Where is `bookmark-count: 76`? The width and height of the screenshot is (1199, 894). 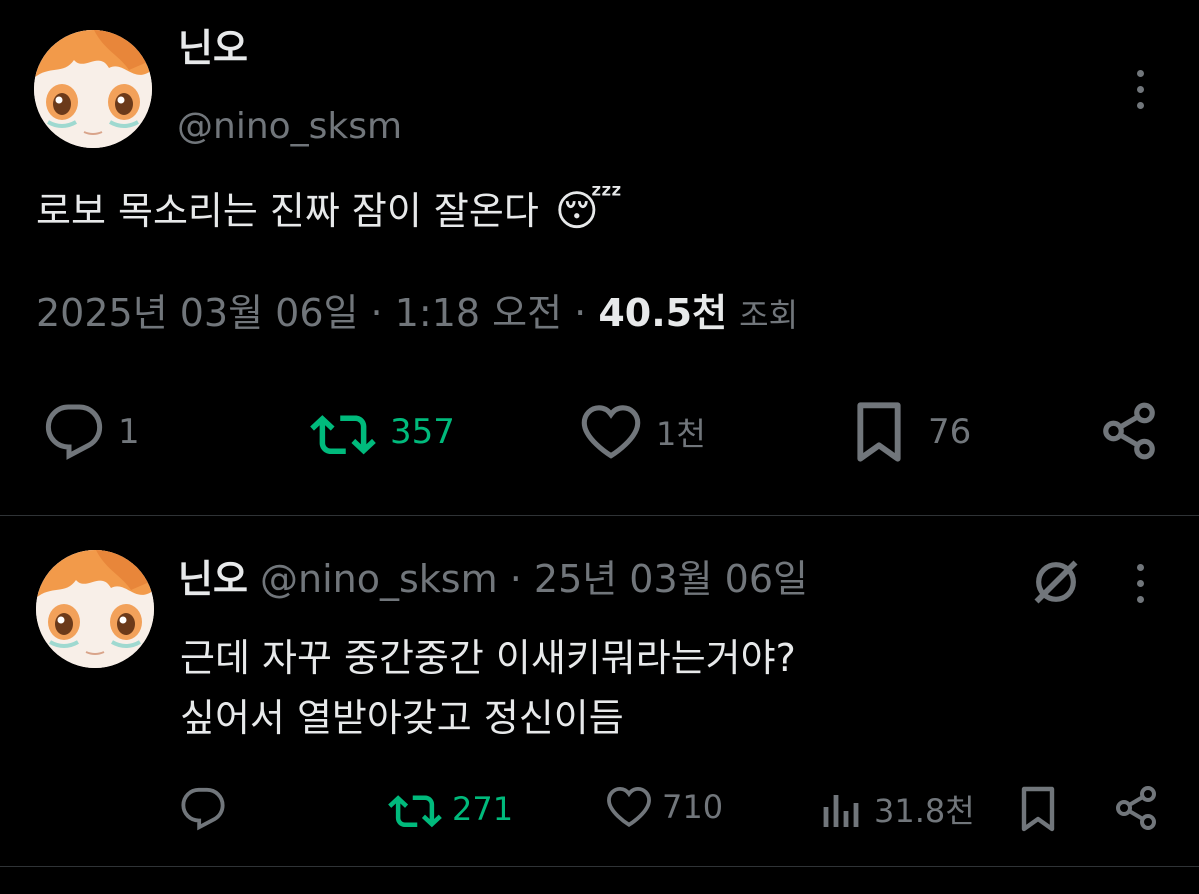 bookmark-count: 76 is located at coordinates (950, 432).